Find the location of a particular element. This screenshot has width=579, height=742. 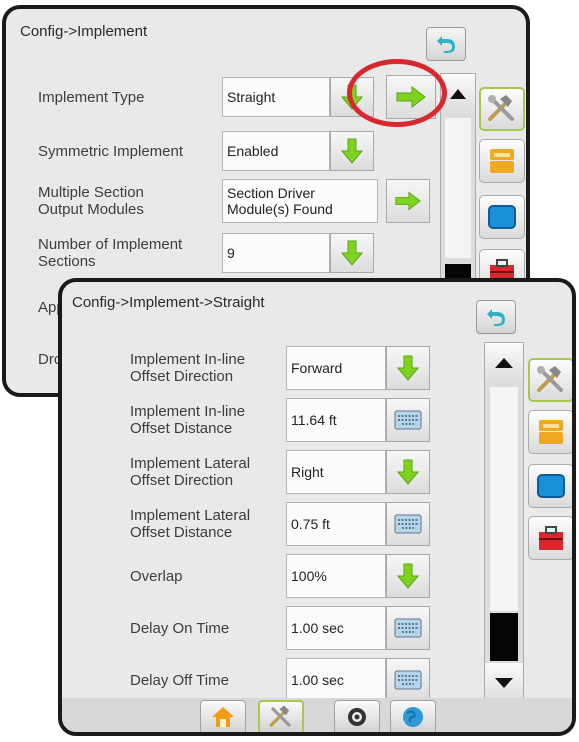

gps-tab is located at coordinates (357, 716).